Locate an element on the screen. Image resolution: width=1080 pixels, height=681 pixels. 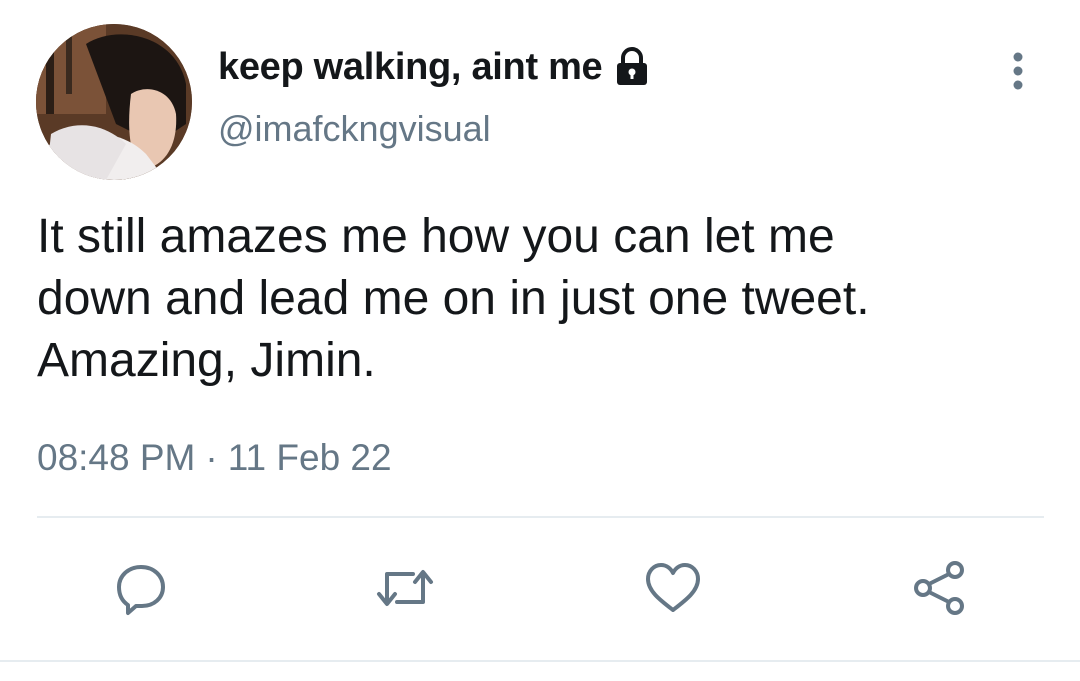
reply-button is located at coordinates (141, 590).